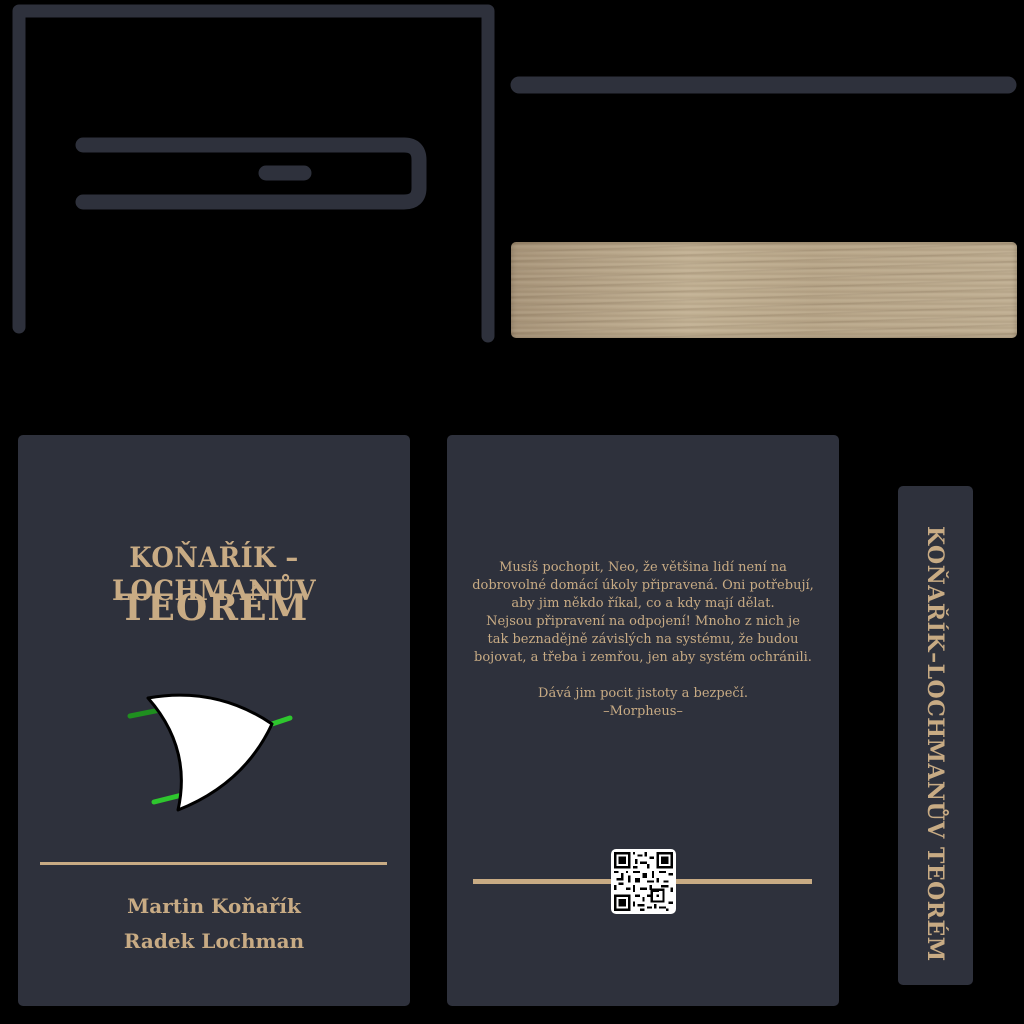  I want to click on author-name: Radek Lochman, so click(214, 941).